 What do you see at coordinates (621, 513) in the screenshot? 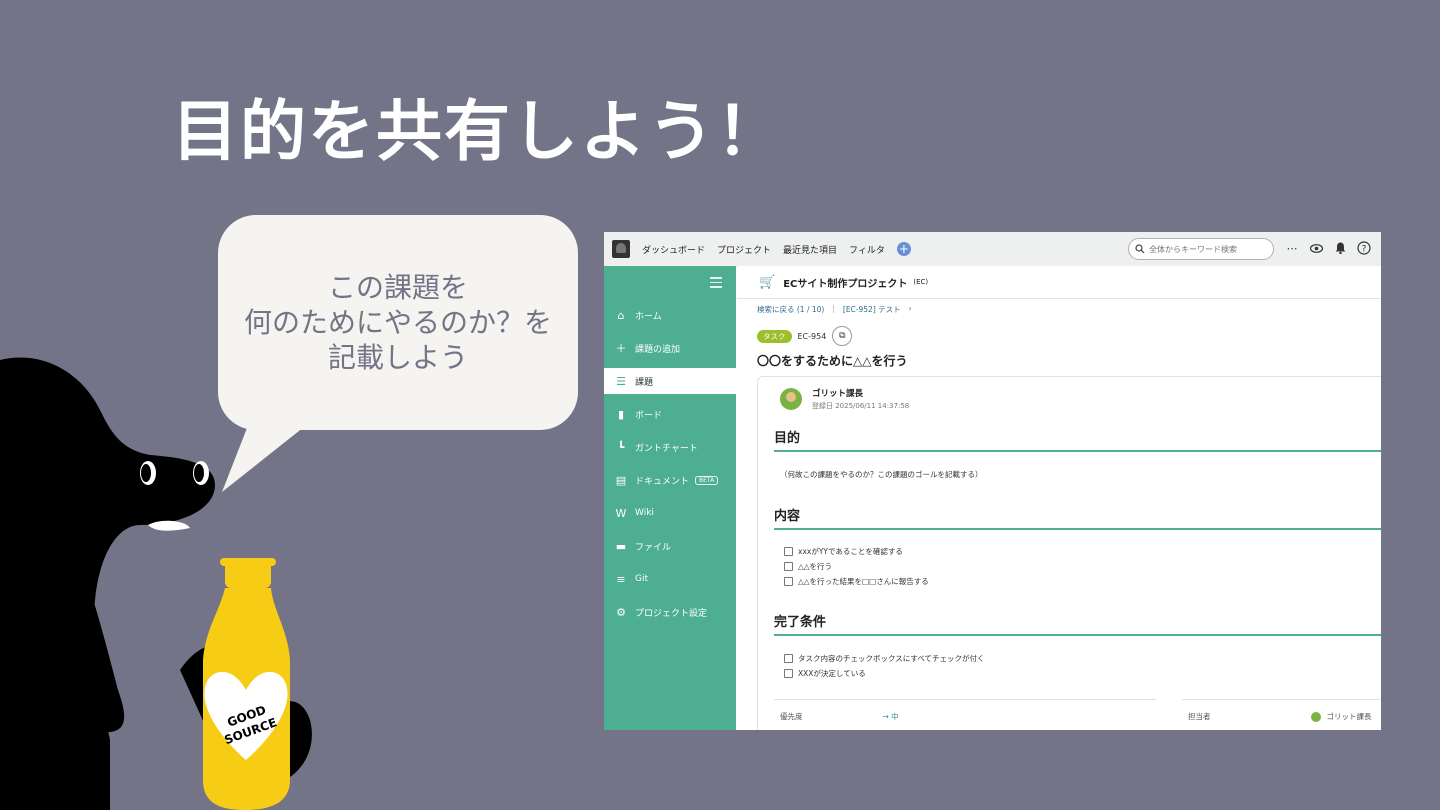
I see `wiki-icon: W` at bounding box center [621, 513].